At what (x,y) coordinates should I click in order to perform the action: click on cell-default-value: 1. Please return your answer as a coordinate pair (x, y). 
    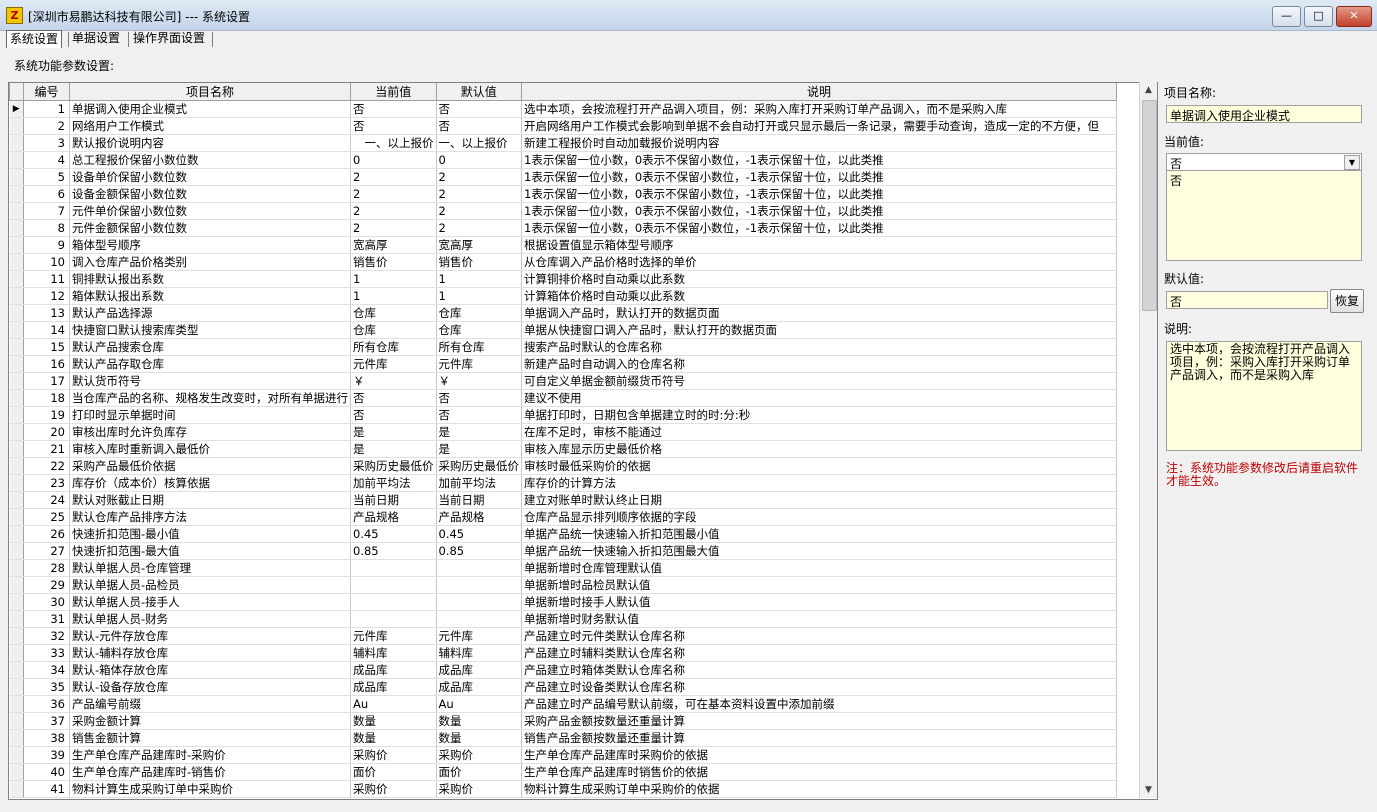
    Looking at the image, I should click on (479, 279).